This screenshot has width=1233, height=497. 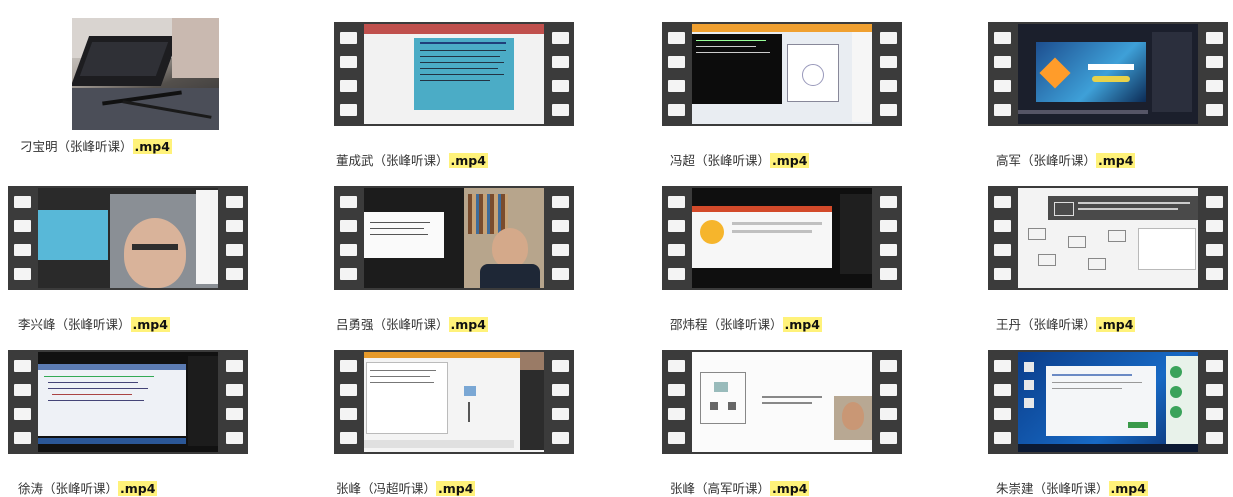 I want to click on video-tile: 朱崇建（张峰听课） .mp4, so click(x=1108, y=423).